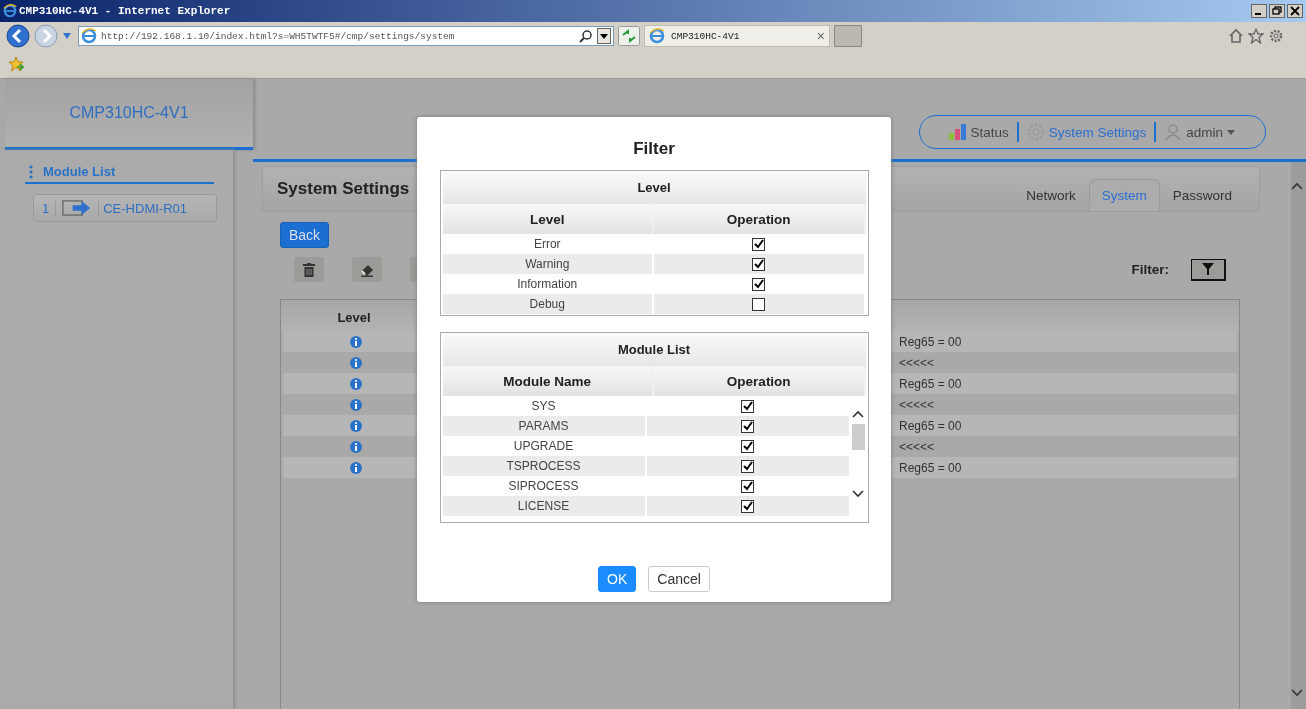 This screenshot has width=1306, height=709. I want to click on restore-icon, so click(1277, 11).